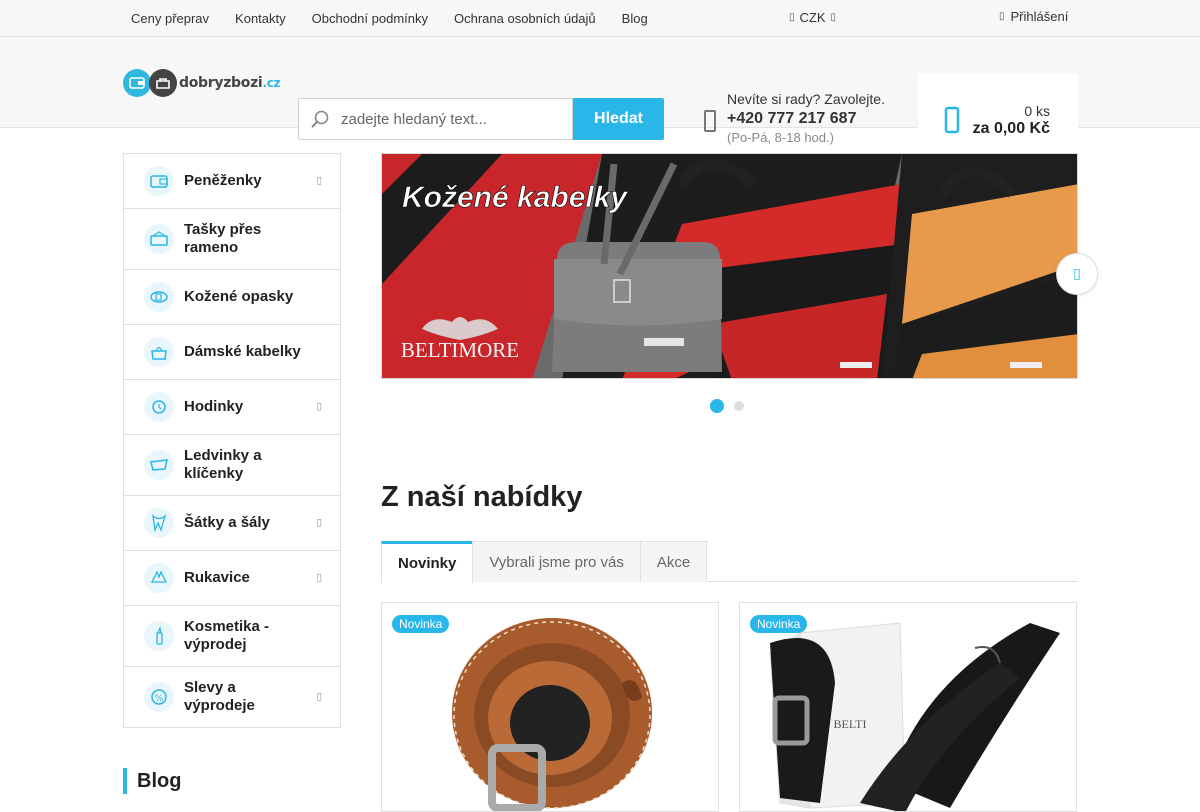 Image resolution: width=1200 pixels, height=812 pixels. What do you see at coordinates (159, 352) in the screenshot?
I see `handbag-icon` at bounding box center [159, 352].